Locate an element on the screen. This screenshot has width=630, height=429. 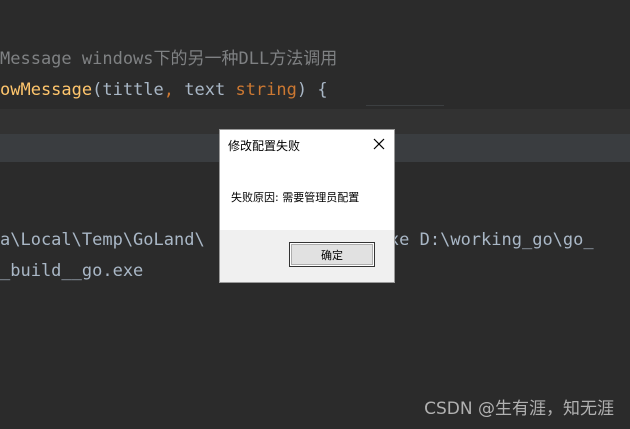
dialog-title: 修改配置失败 is located at coordinates (264, 146).